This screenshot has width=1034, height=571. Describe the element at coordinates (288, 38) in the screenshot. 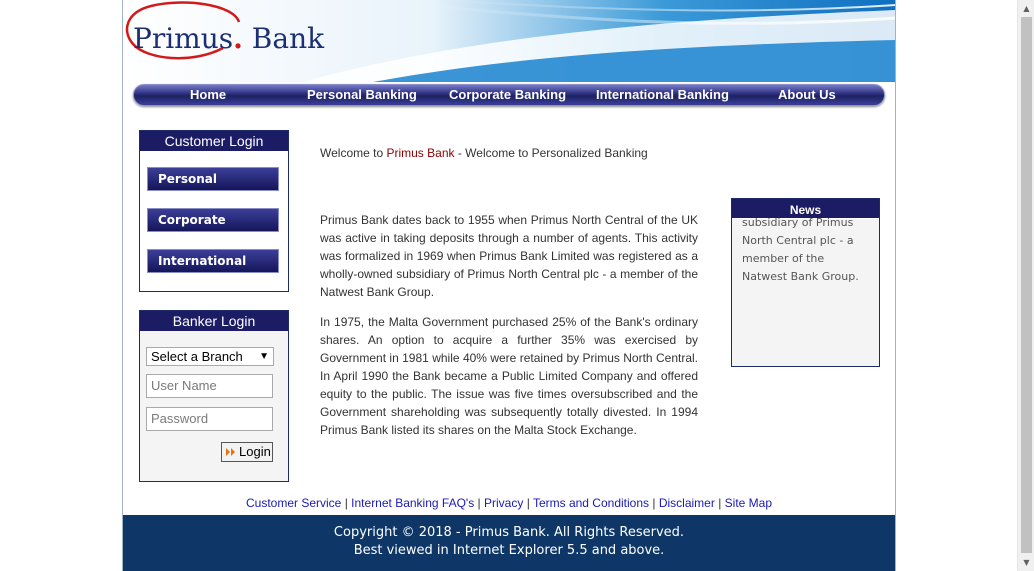

I see `logo-suffix: Bank` at that location.